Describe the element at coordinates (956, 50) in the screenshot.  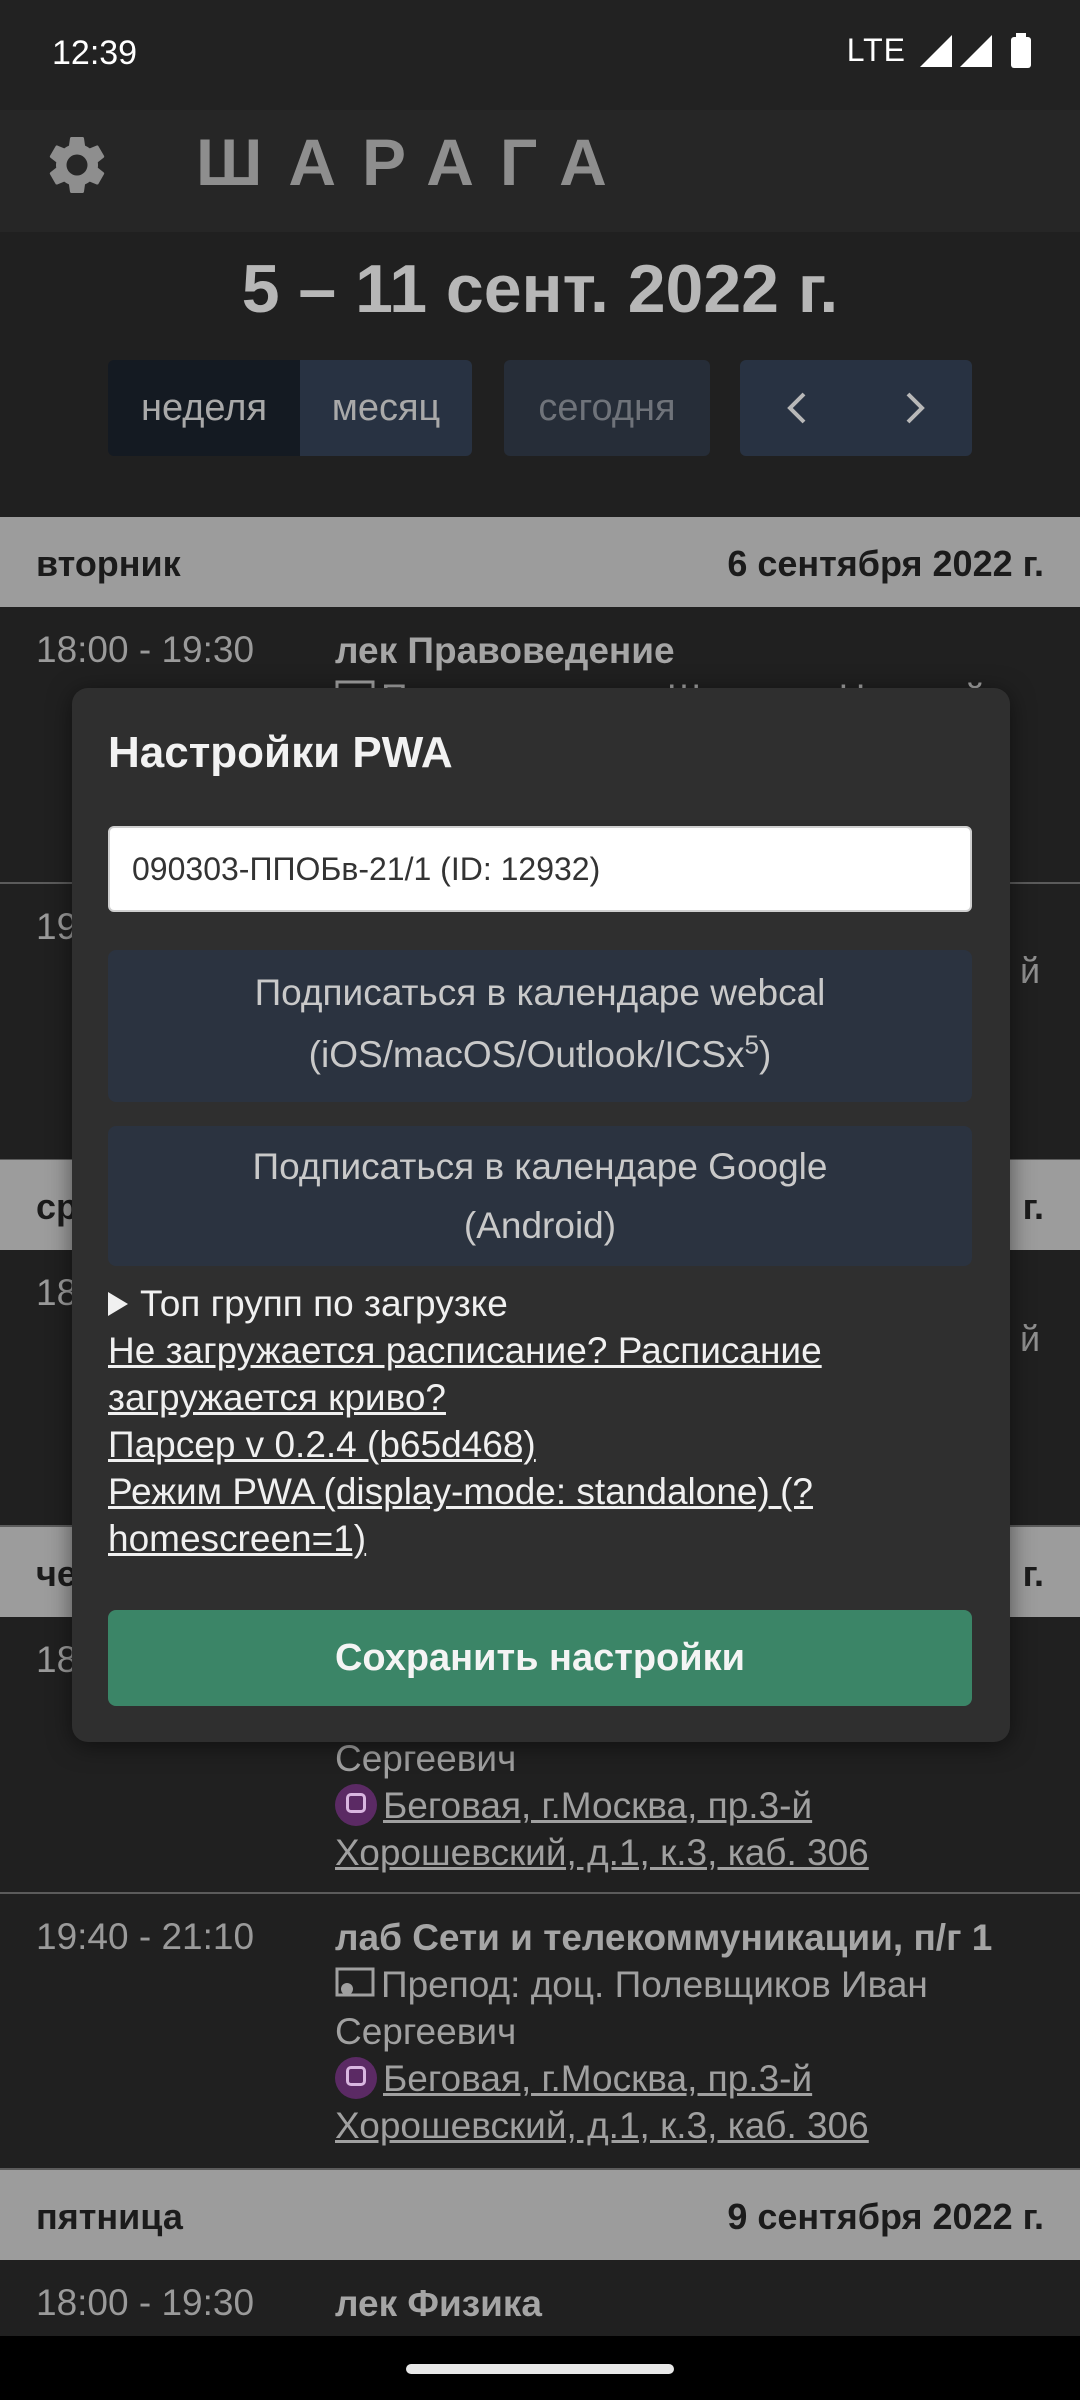
I see `signal-icon` at that location.